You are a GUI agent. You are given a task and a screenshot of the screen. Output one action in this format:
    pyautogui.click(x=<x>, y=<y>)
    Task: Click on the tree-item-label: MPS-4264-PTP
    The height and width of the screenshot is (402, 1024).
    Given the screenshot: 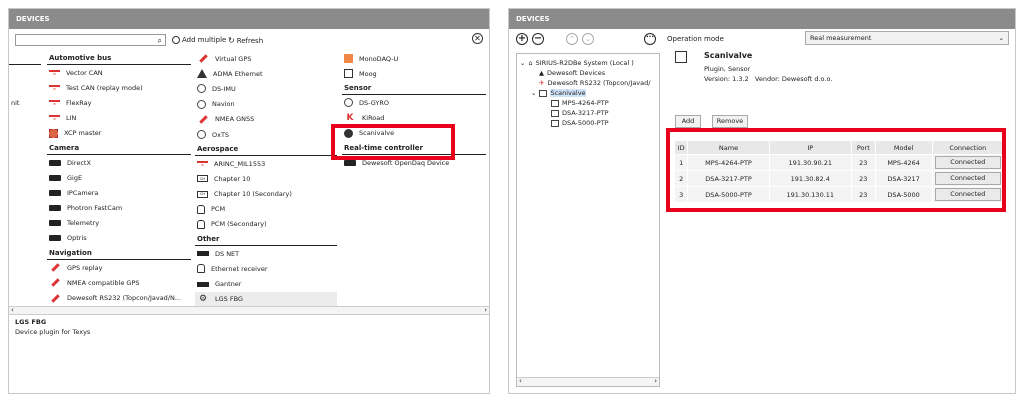 What is the action you would take?
    pyautogui.click(x=585, y=103)
    